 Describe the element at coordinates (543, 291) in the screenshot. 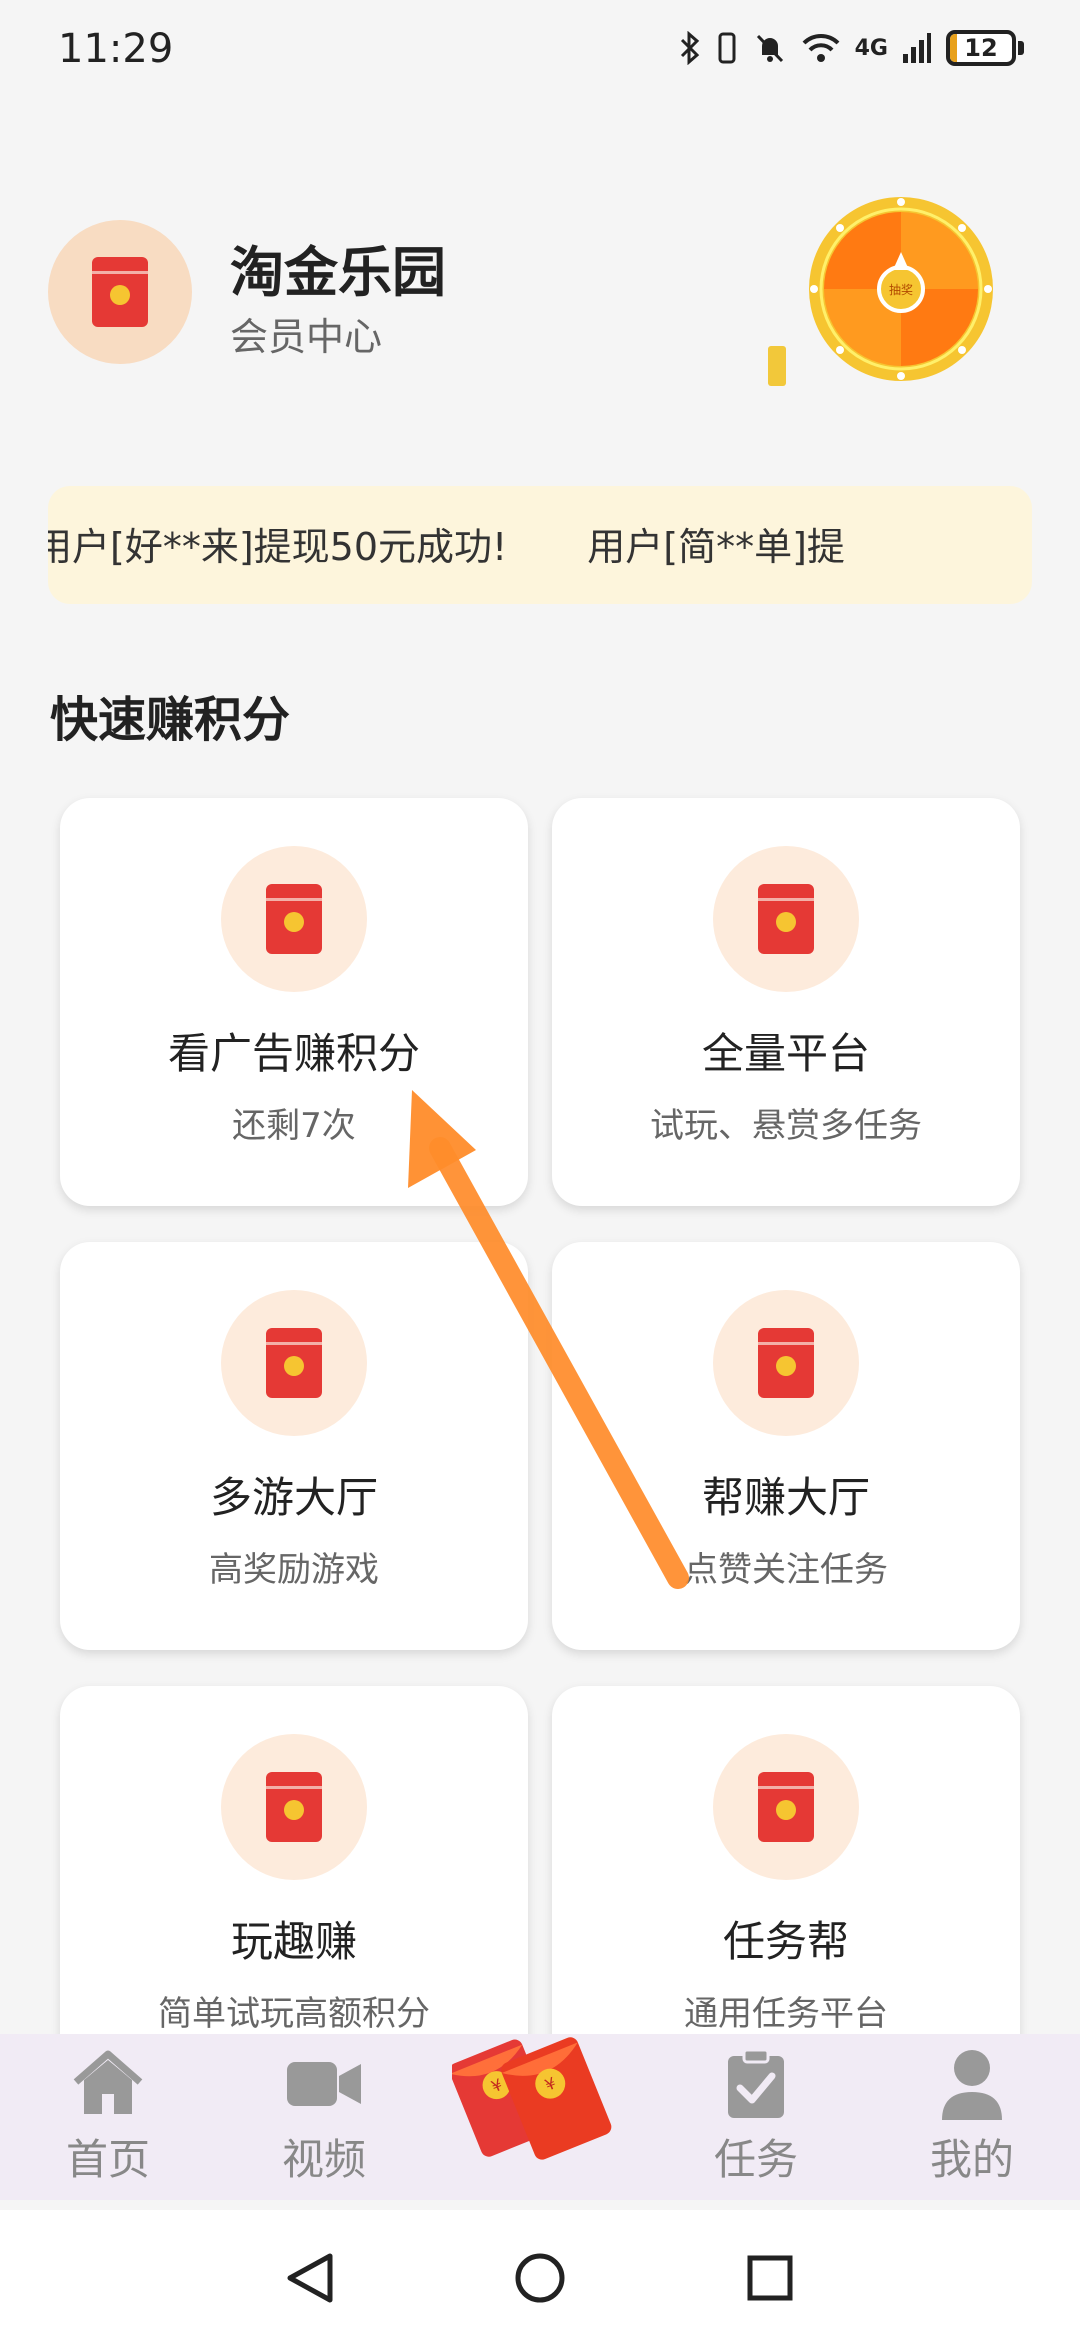

I see `app-header: 淘金乐园 会员中心 抽奖` at that location.